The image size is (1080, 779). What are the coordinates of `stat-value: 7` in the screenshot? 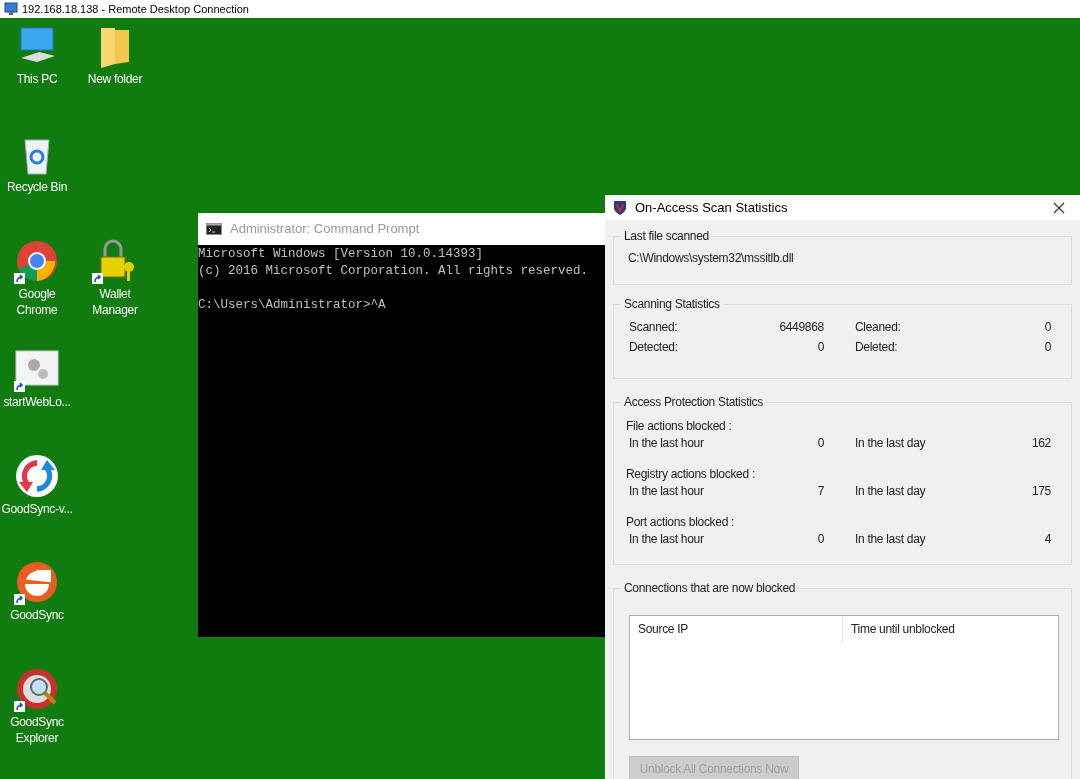 It's located at (820, 491).